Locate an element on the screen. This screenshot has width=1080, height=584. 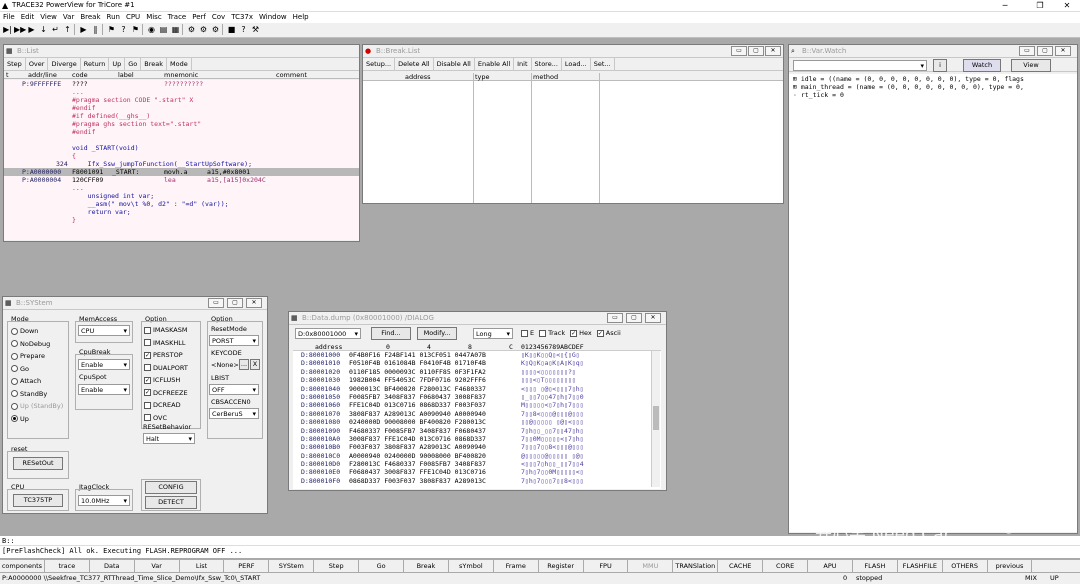
cpu-button: TC375TP is located at coordinates (38, 500).